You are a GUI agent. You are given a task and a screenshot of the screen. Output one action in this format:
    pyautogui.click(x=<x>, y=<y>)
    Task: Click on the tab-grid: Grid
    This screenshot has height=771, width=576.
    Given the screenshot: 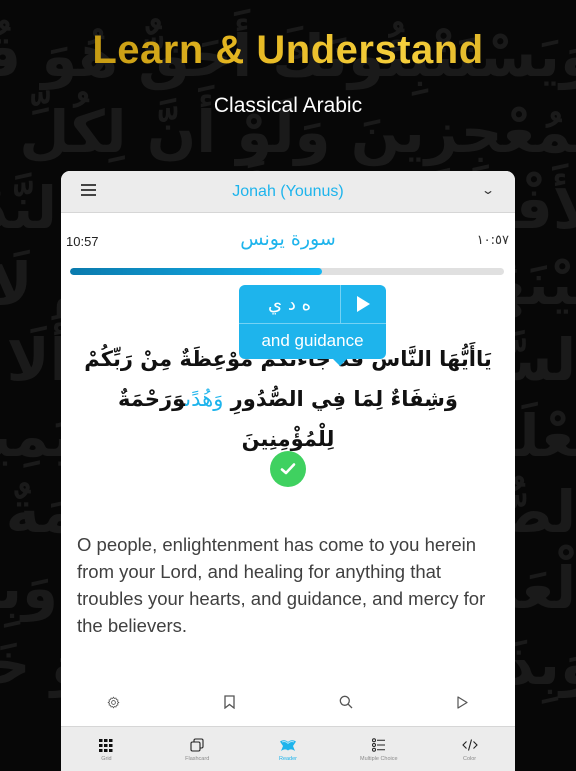 What is the action you would take?
    pyautogui.click(x=106, y=749)
    